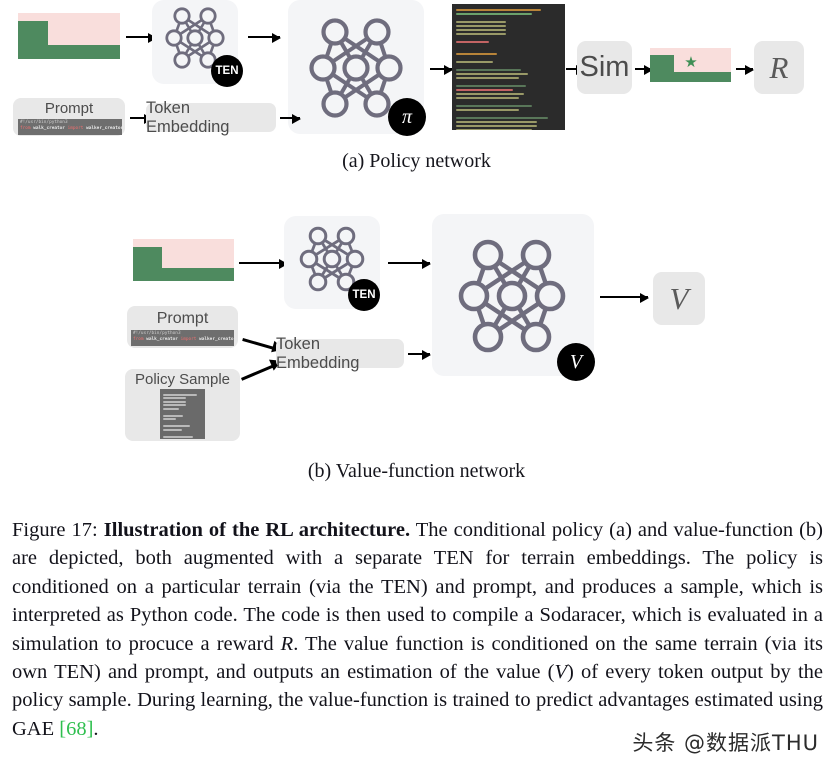 This screenshot has width=833, height=768. Describe the element at coordinates (96, 728) in the screenshot. I see `caption-body-4: .` at that location.